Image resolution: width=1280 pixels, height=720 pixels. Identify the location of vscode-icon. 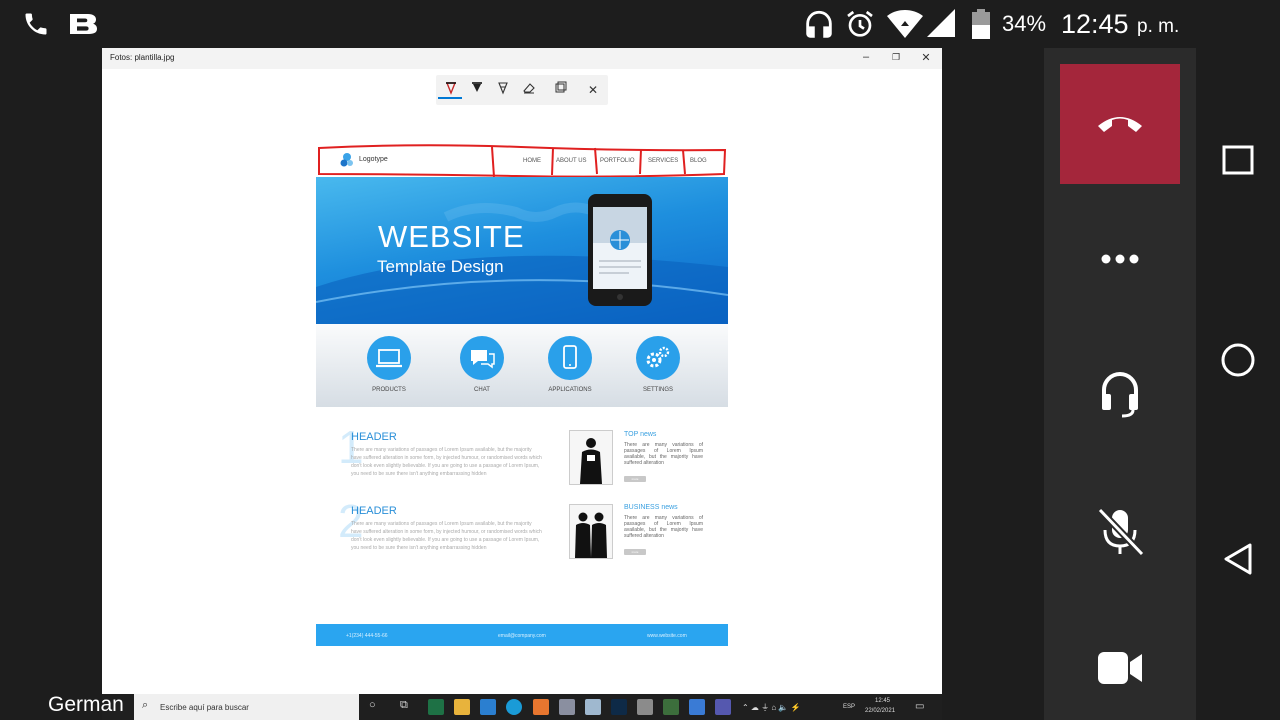
(488, 707).